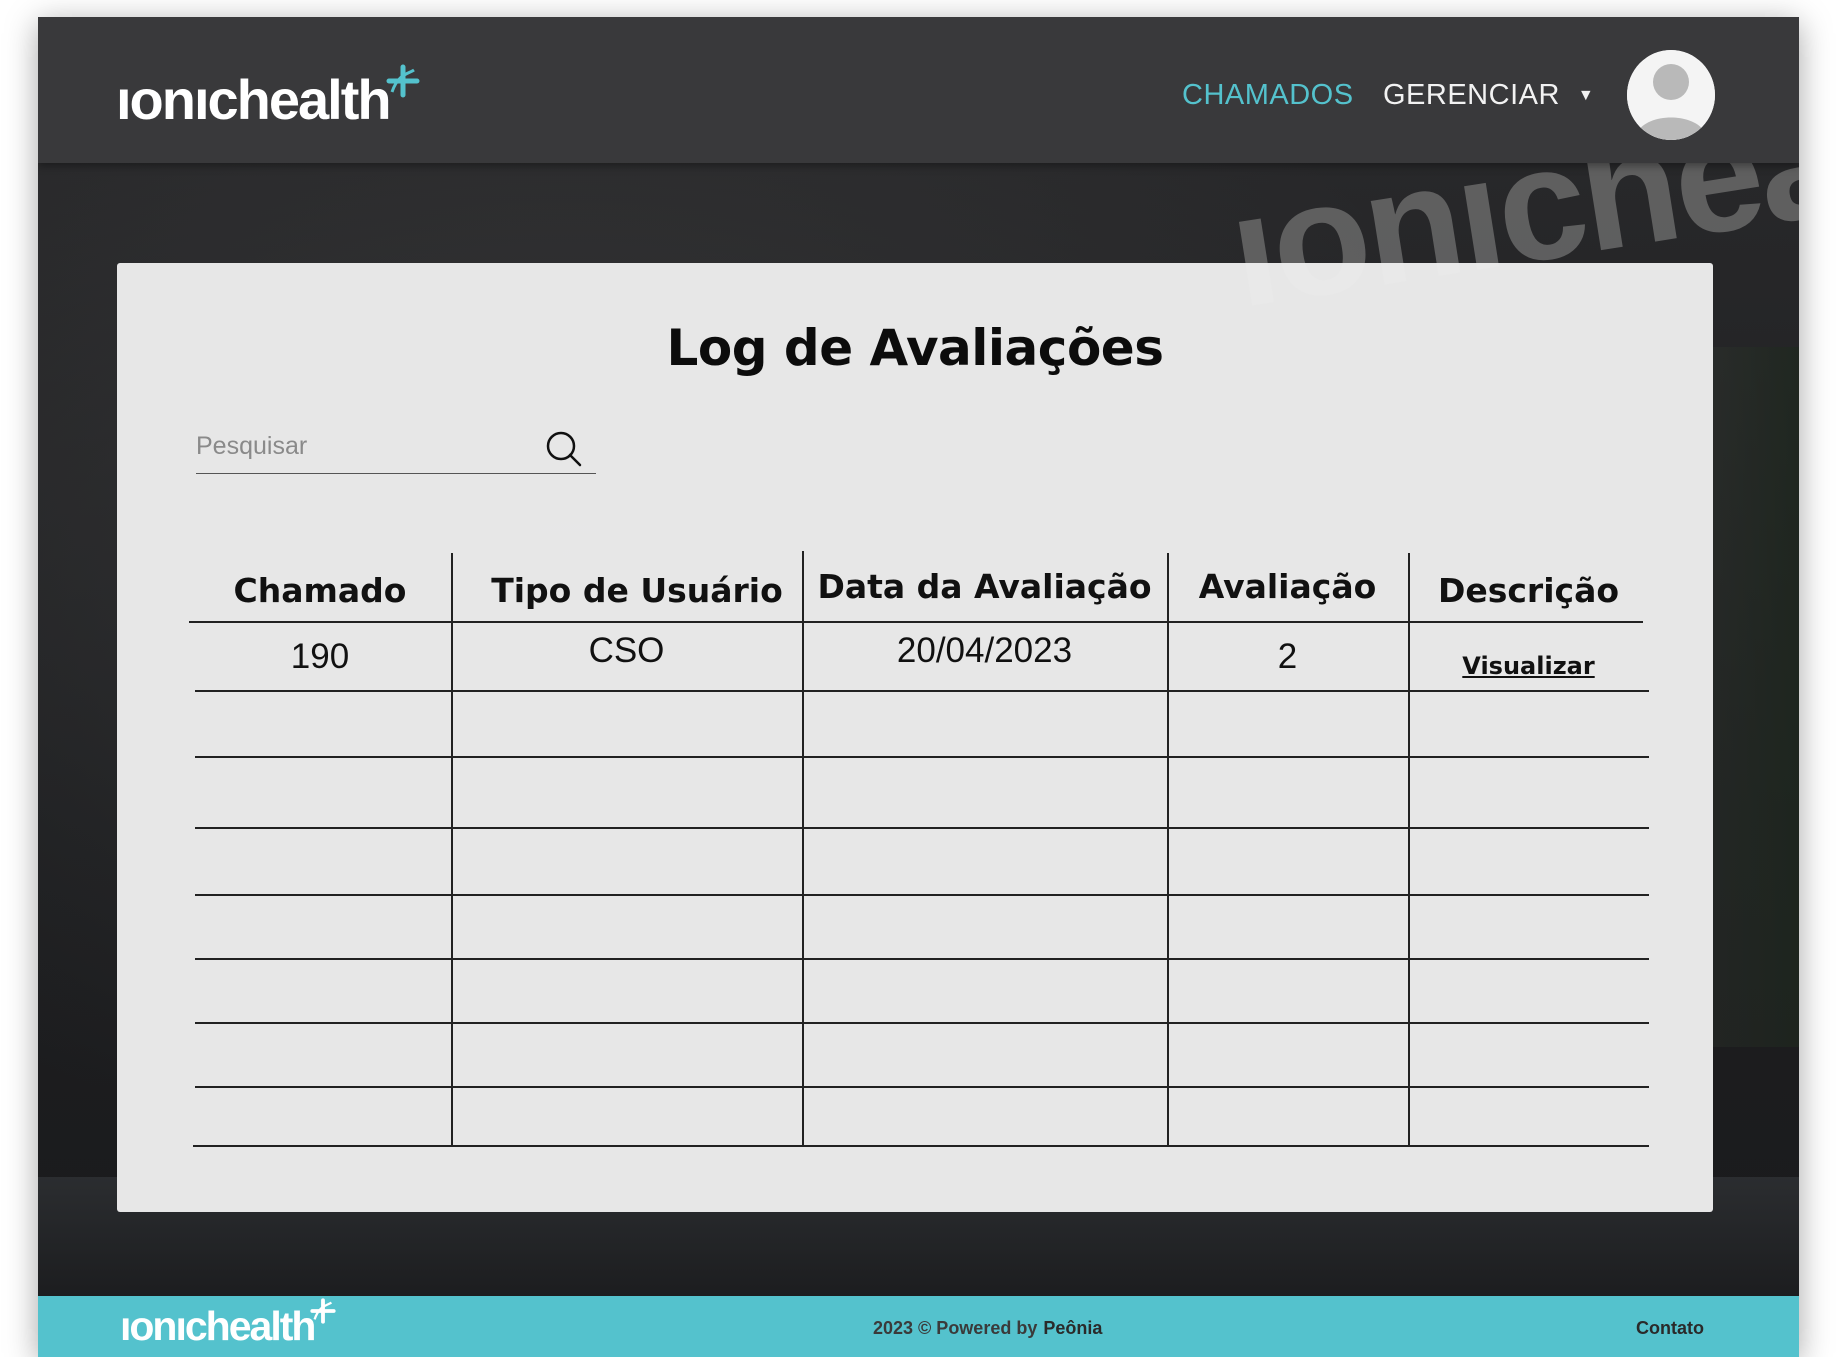 Image resolution: width=1837 pixels, height=1357 pixels. Describe the element at coordinates (1528, 590) in the screenshot. I see `column-header-descricao: Descrição` at that location.